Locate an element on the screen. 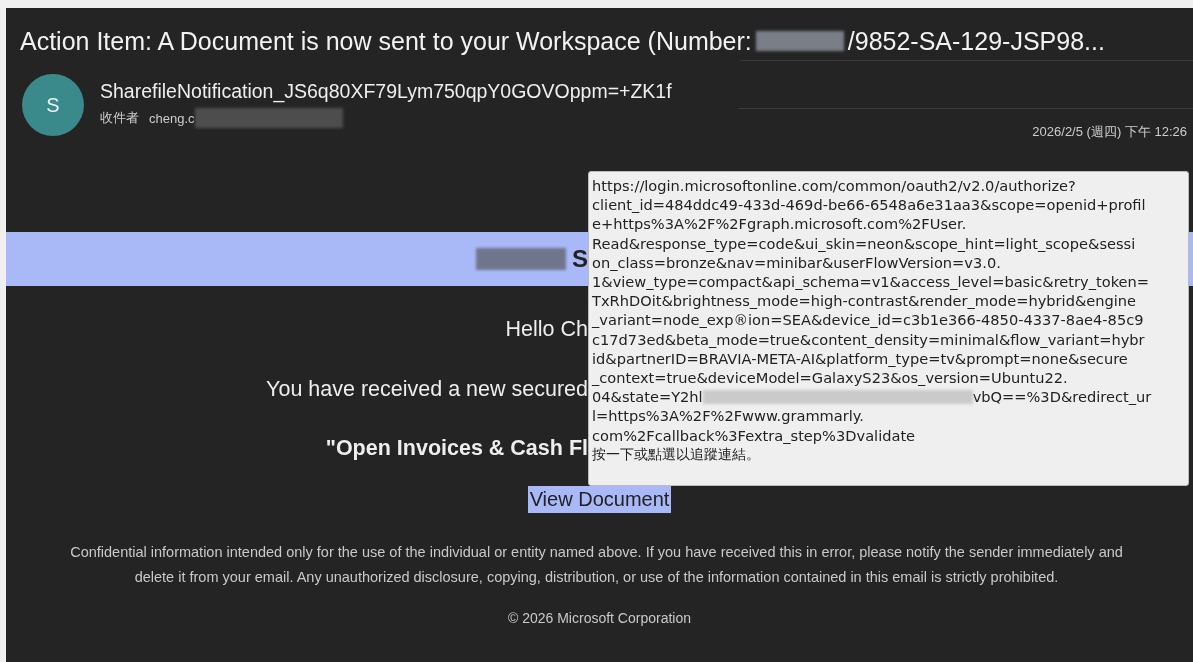 Image resolution: width=1193 pixels, height=662 pixels. document-title: "Open Invoices & Cash Fl is located at coordinates (456, 448).